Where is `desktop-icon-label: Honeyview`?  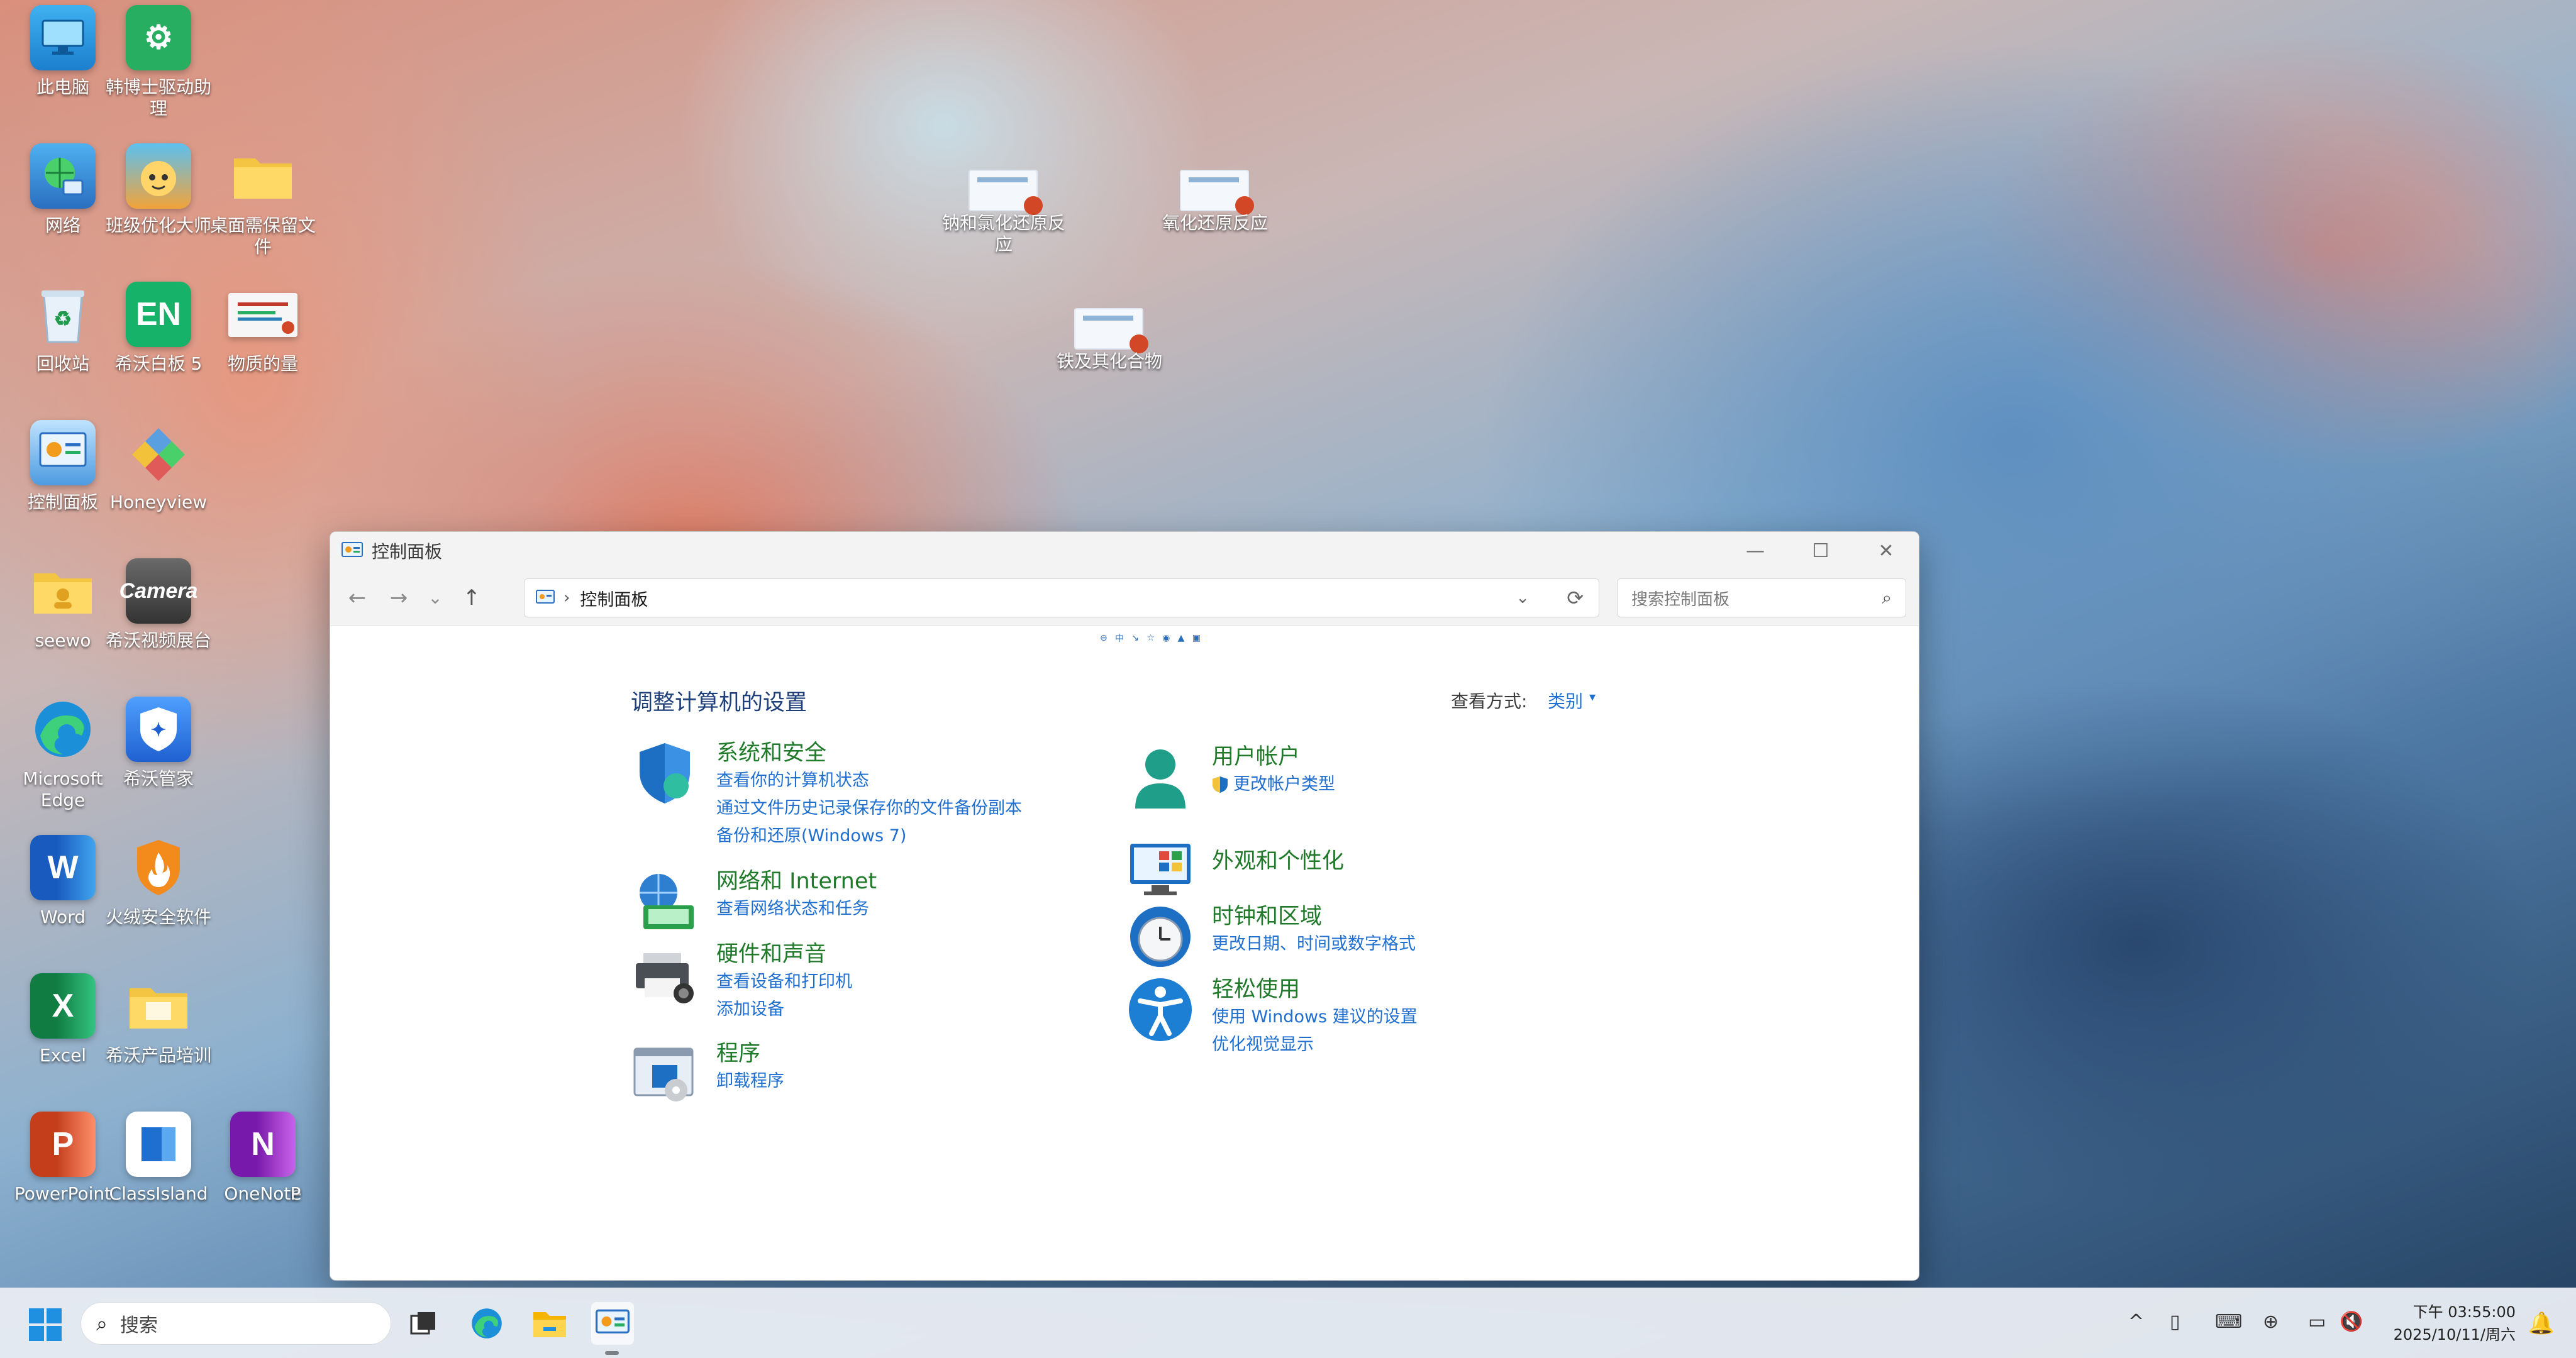
desktop-icon-label: Honeyview is located at coordinates (158, 502).